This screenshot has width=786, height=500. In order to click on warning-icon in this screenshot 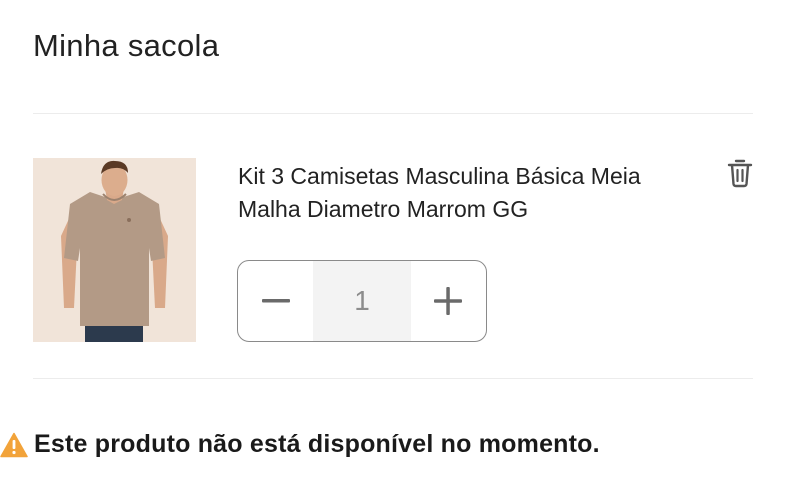, I will do `click(14, 444)`.